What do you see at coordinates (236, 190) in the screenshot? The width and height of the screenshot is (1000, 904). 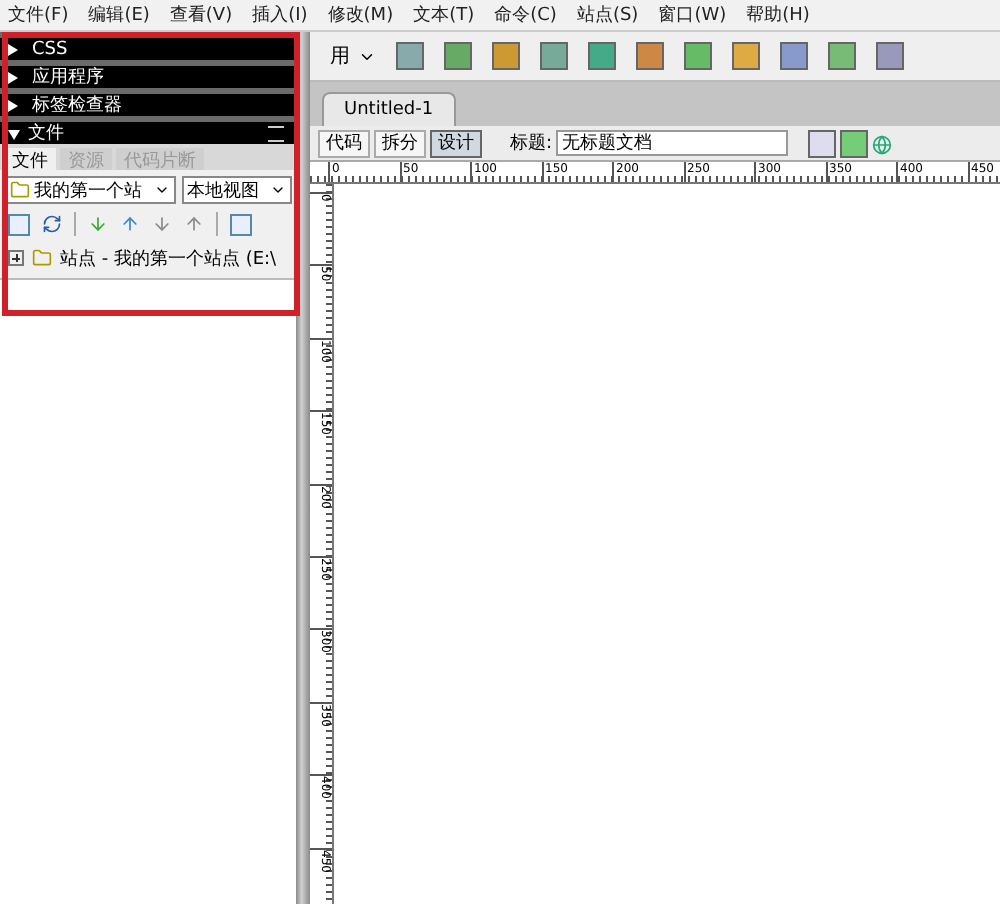 I see `view-dropdown: 本地视图` at bounding box center [236, 190].